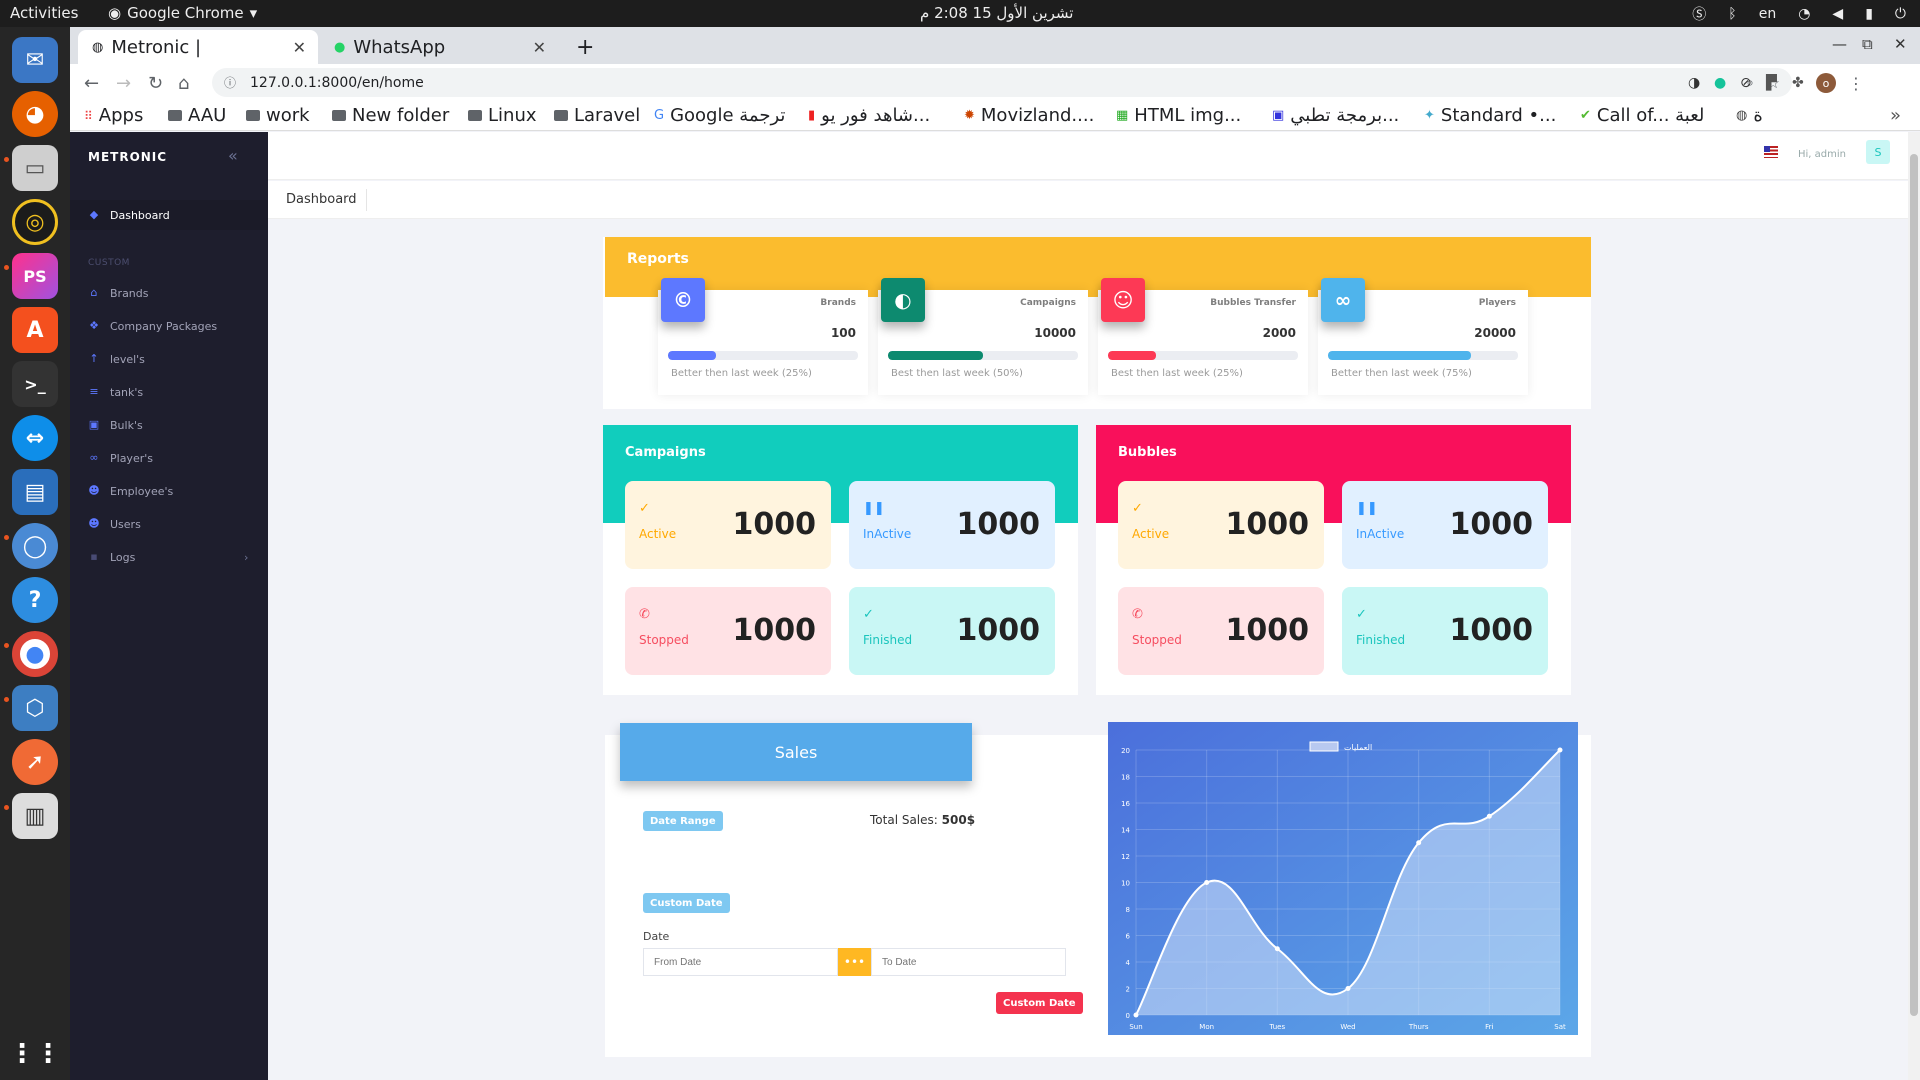 The height and width of the screenshot is (1080, 1920). I want to click on wifi-icon: ◔, so click(1804, 14).